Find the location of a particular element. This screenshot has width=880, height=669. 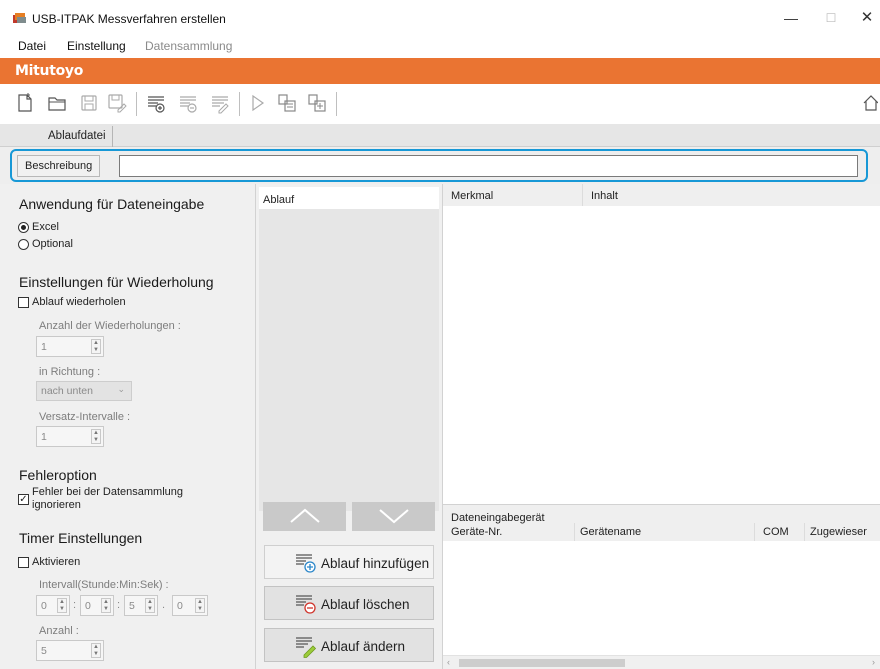

offset-spinner: 1 ▲ ▼ is located at coordinates (70, 436).